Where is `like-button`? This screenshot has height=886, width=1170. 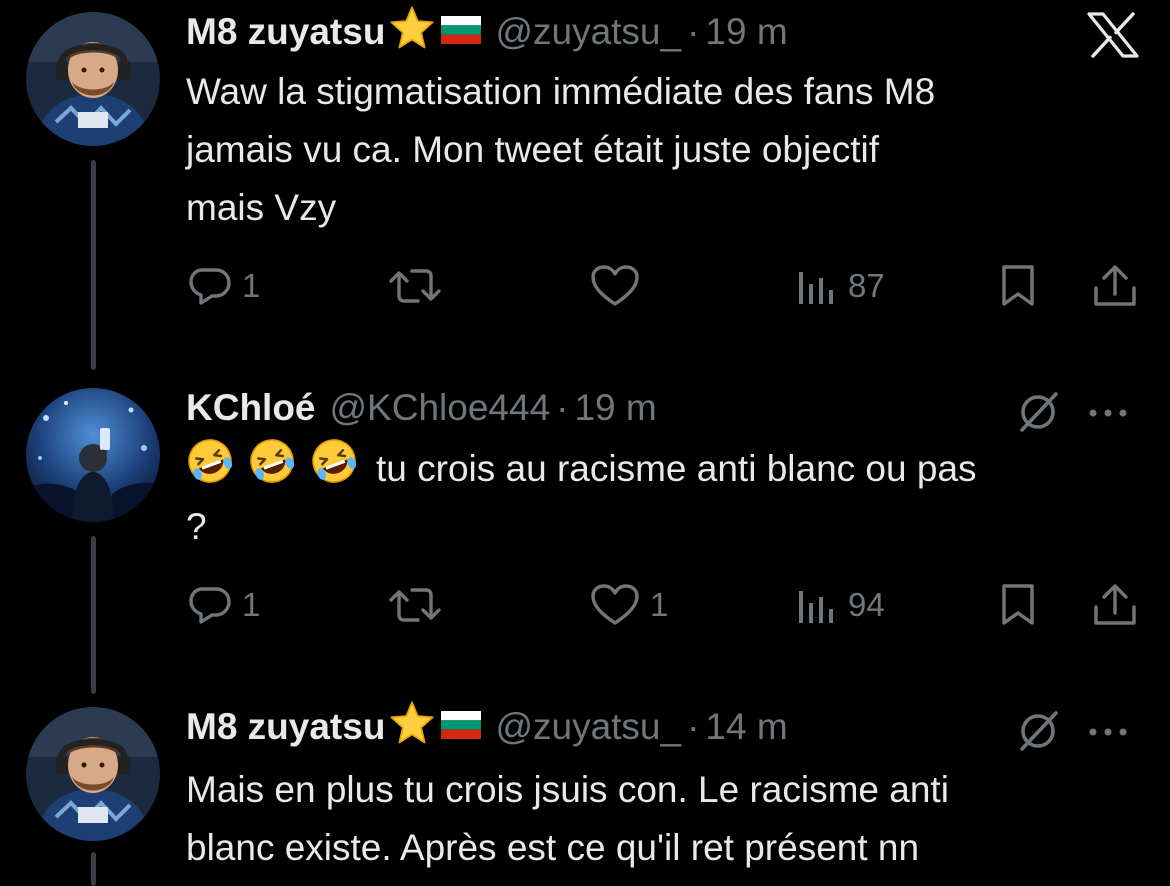
like-button is located at coordinates (615, 286).